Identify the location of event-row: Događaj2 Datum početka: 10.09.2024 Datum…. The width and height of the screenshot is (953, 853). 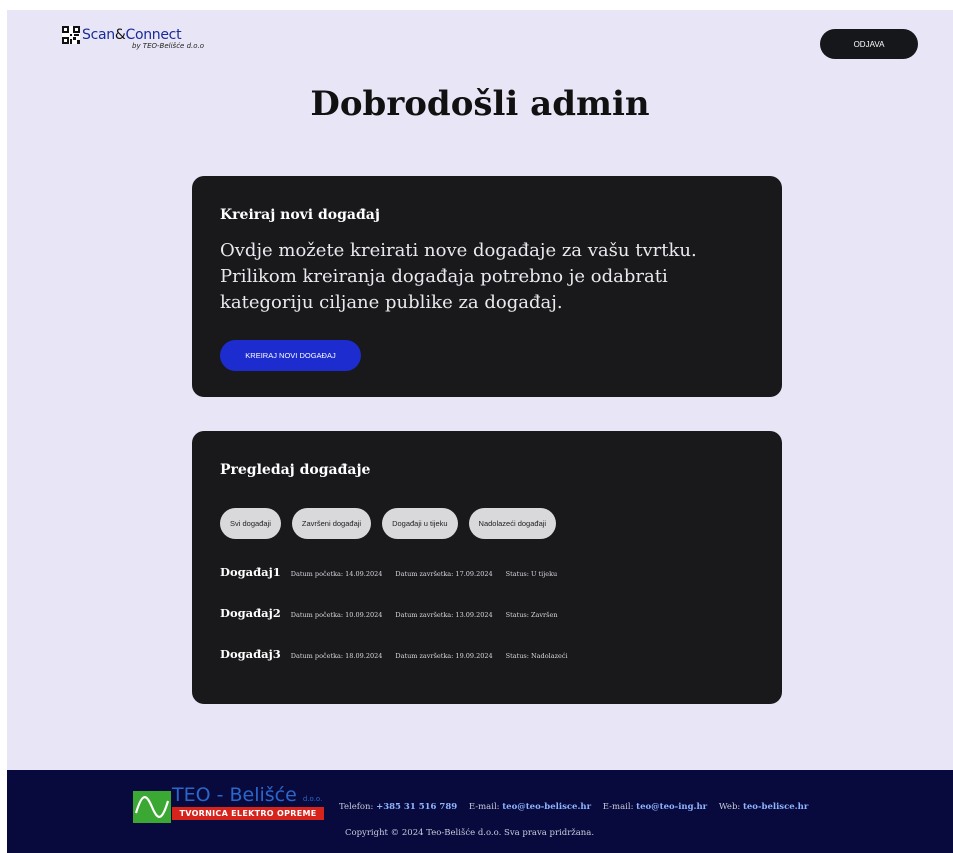
(395, 613).